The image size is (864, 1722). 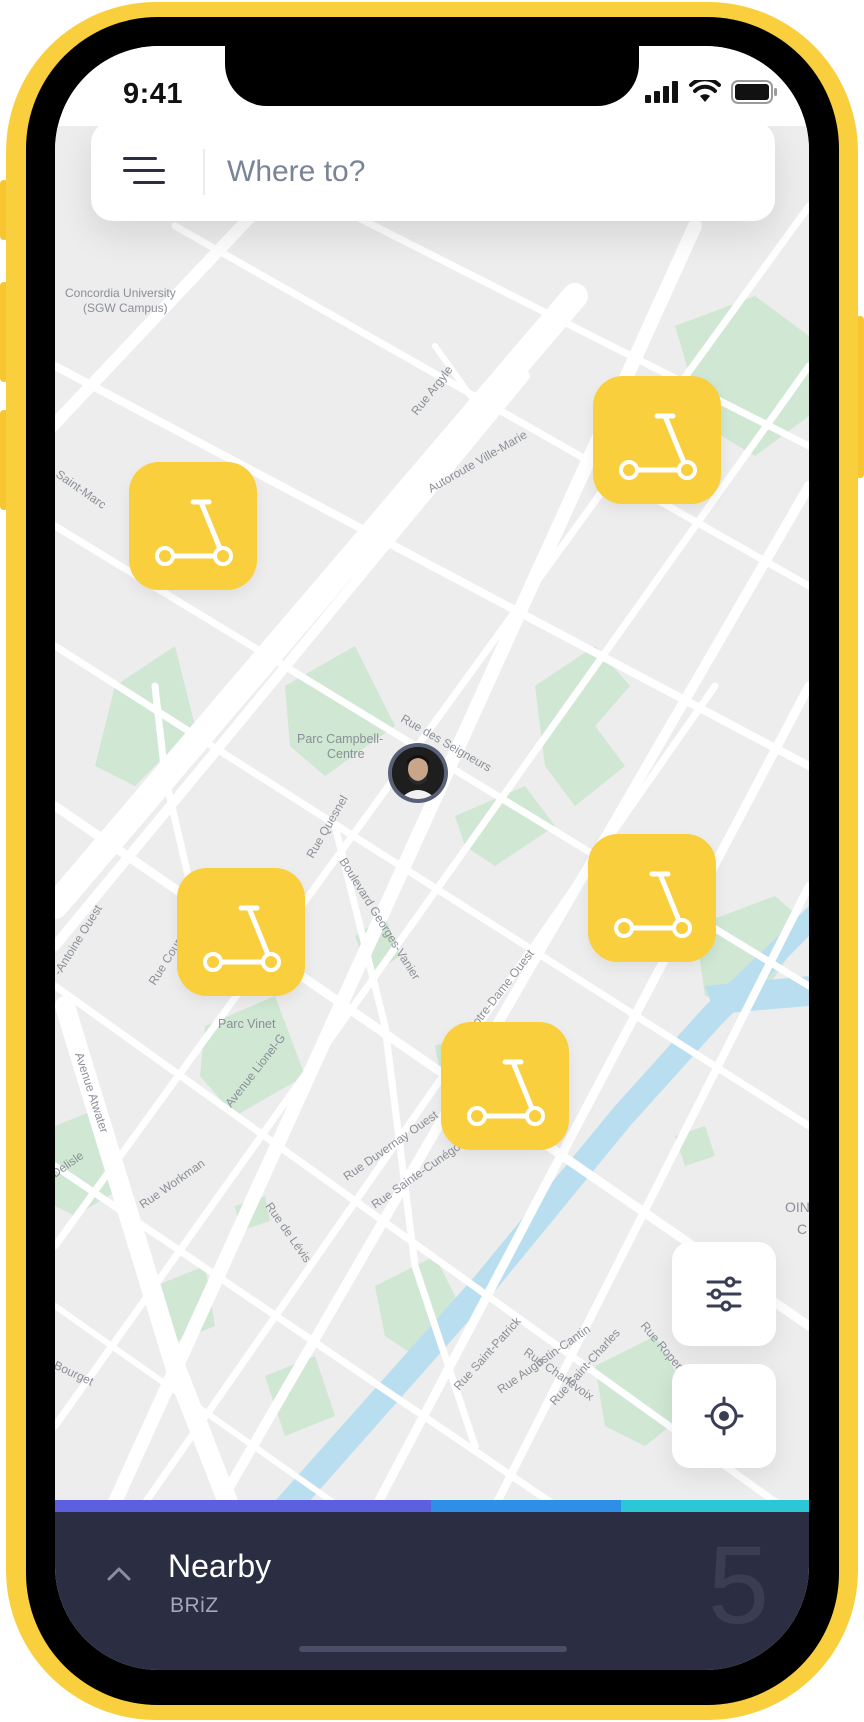 I want to click on wifi-icon, so click(x=705, y=91).